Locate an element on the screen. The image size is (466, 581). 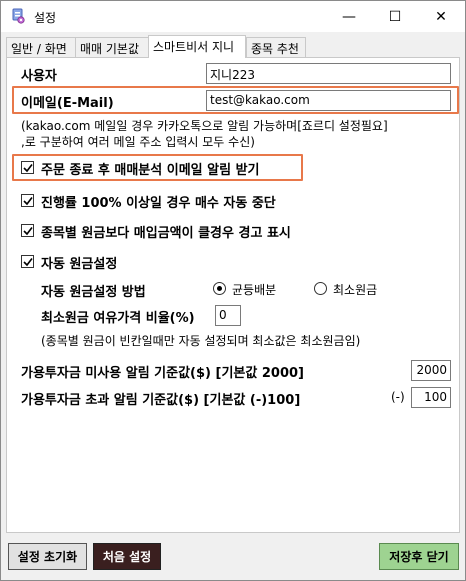
warn-price-checkbox is located at coordinates (27, 230).